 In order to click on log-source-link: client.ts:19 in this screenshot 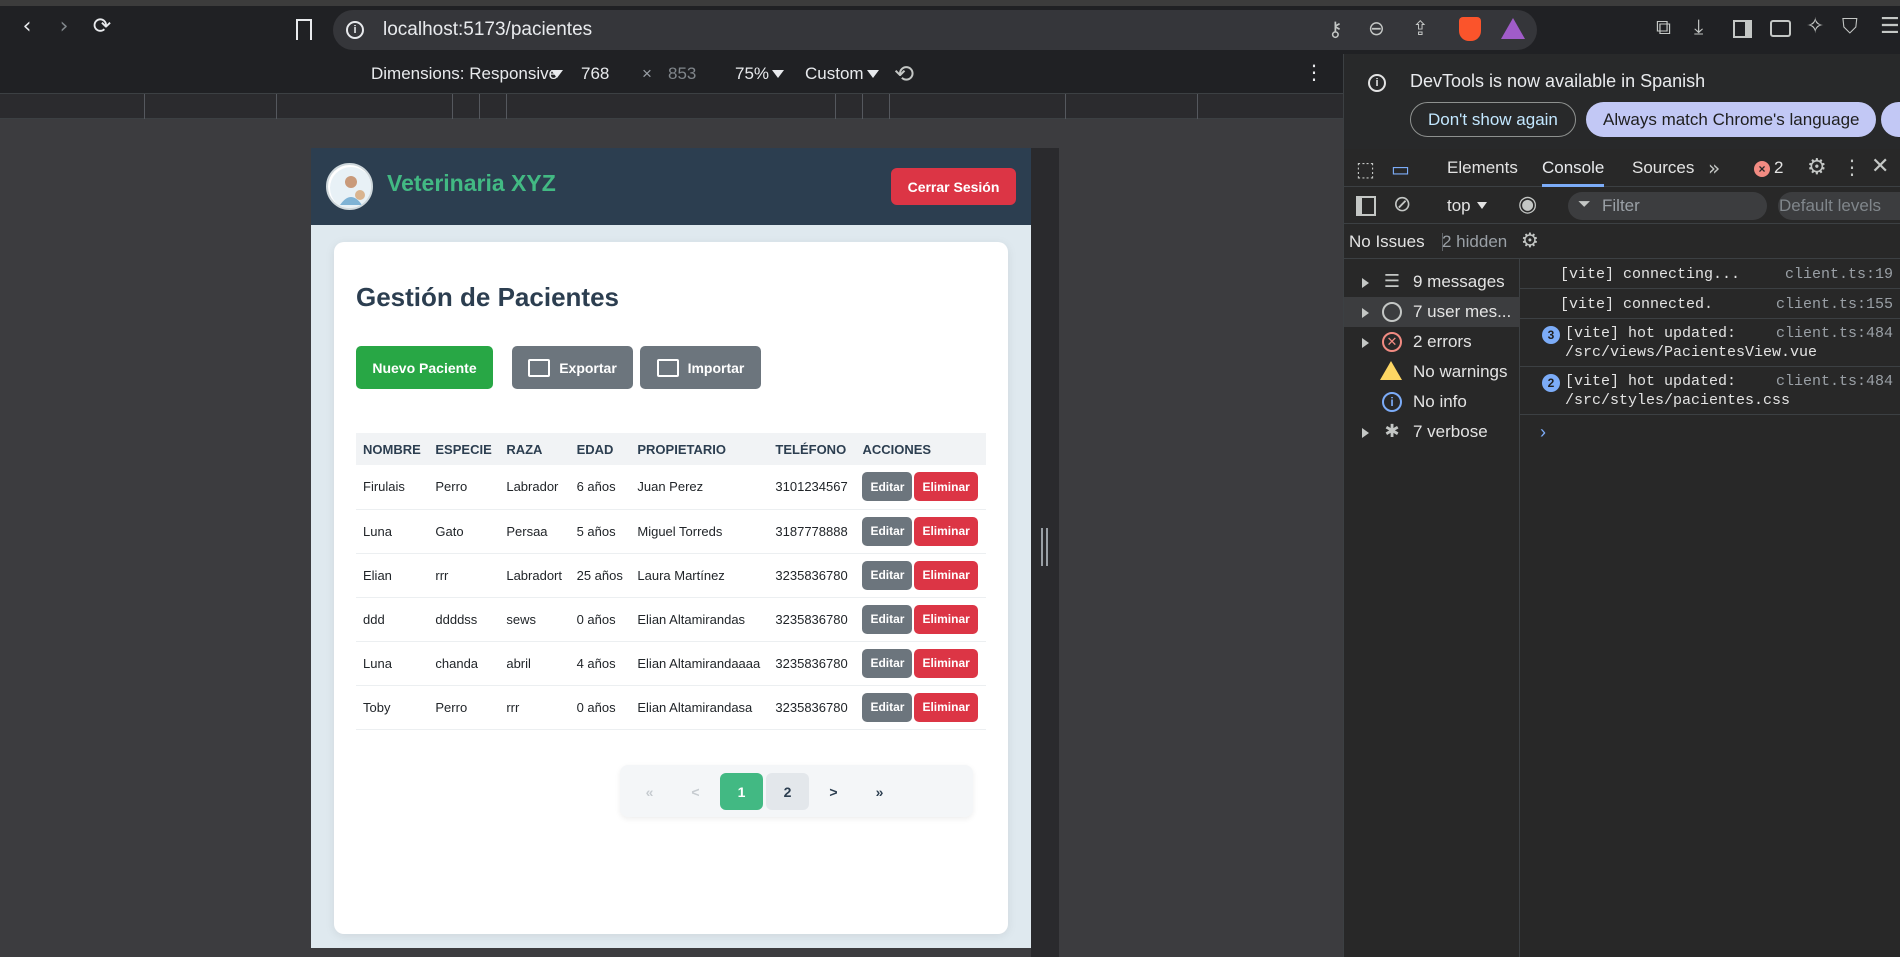, I will do `click(1839, 274)`.